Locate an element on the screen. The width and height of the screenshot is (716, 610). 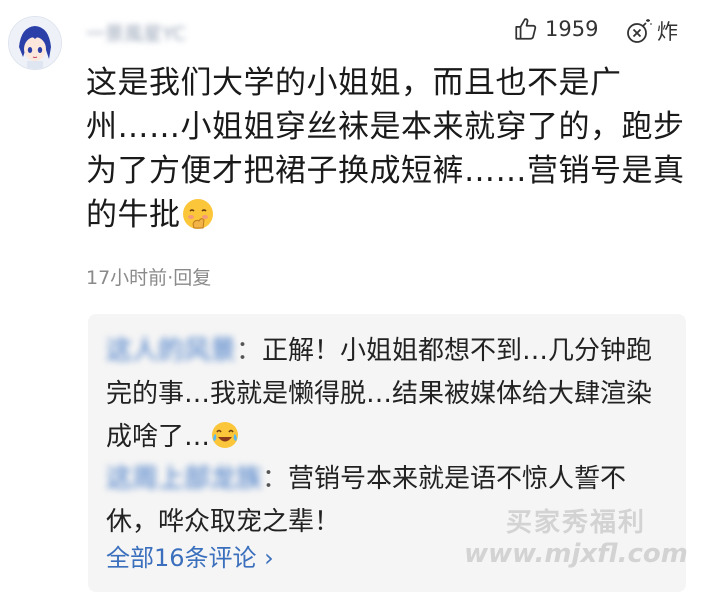
avatar is located at coordinates (35, 43).